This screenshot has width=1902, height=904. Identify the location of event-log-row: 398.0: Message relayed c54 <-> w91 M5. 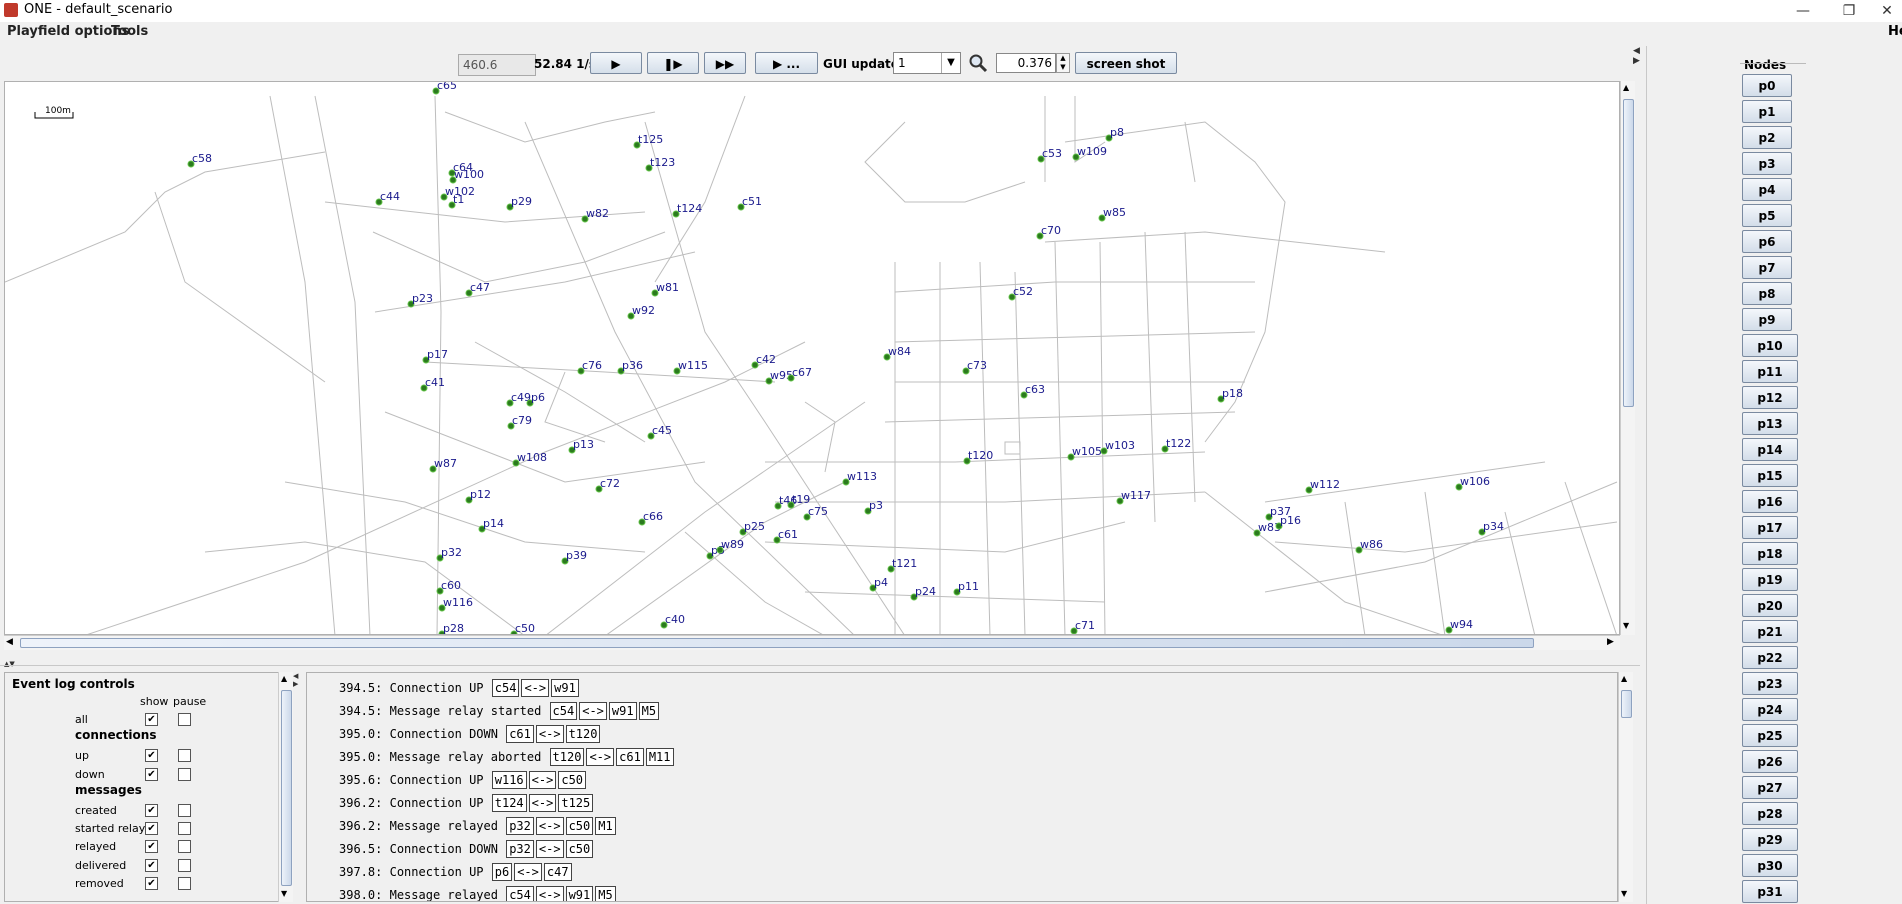
(478, 893).